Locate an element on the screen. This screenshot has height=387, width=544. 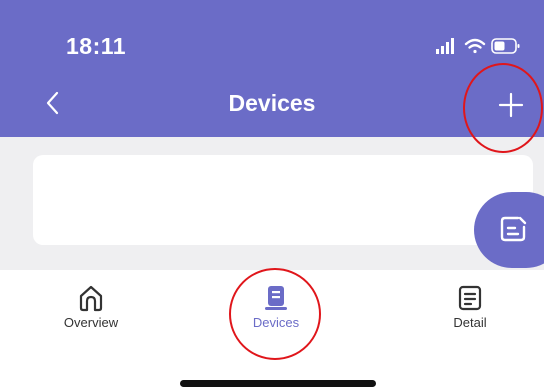
edit-note-icon is located at coordinates (513, 229).